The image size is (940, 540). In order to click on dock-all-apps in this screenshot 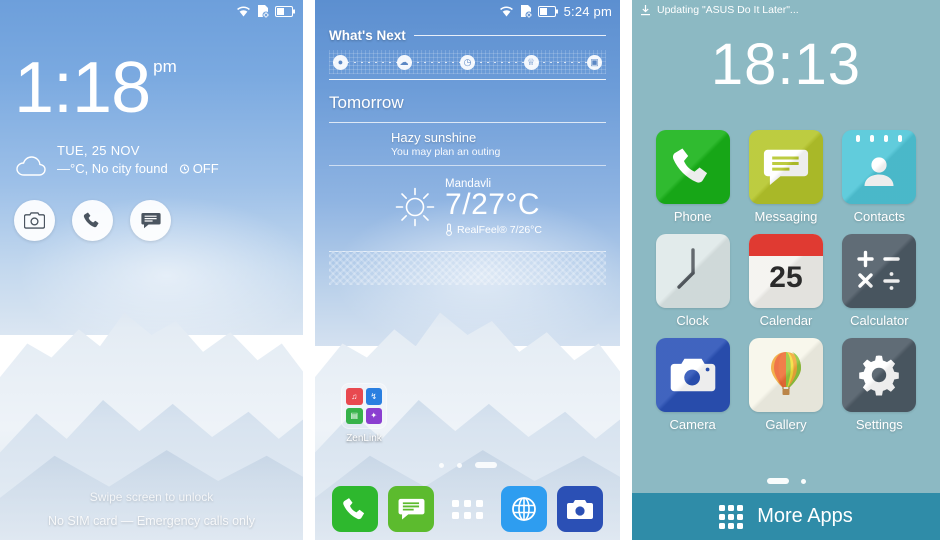, I will do `click(467, 509)`.